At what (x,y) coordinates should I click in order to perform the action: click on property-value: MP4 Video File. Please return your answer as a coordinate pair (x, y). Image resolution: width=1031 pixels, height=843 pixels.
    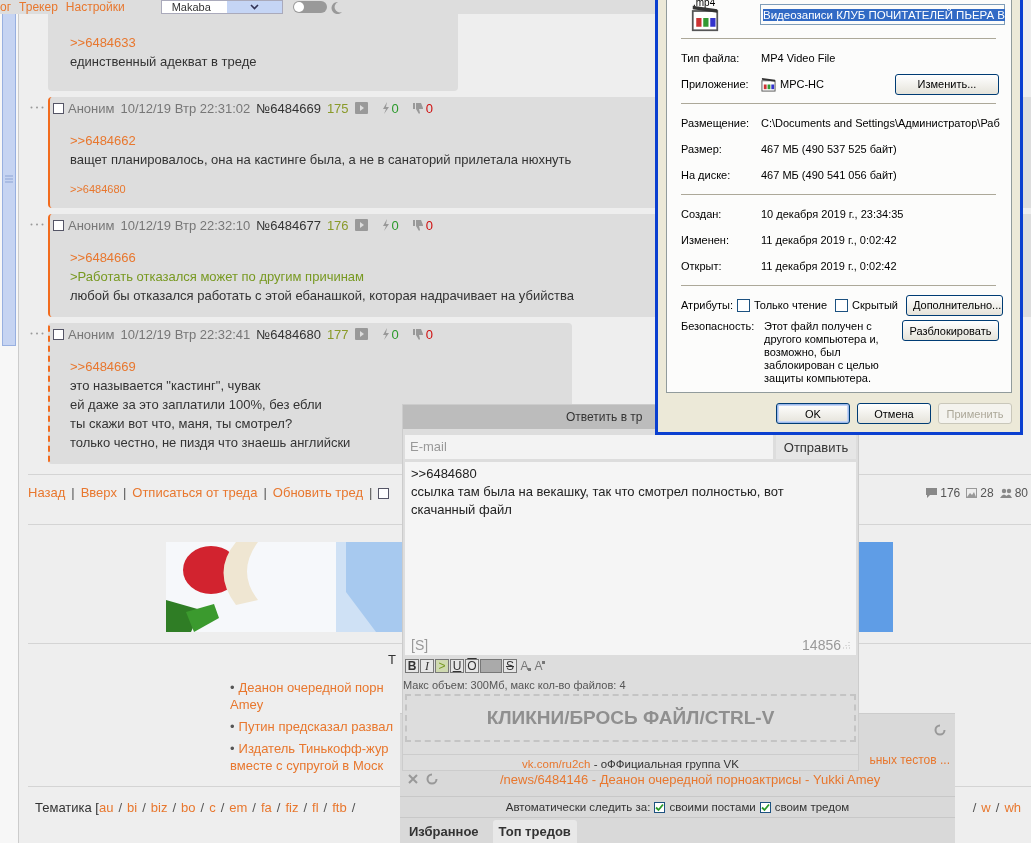
    Looking at the image, I should click on (798, 58).